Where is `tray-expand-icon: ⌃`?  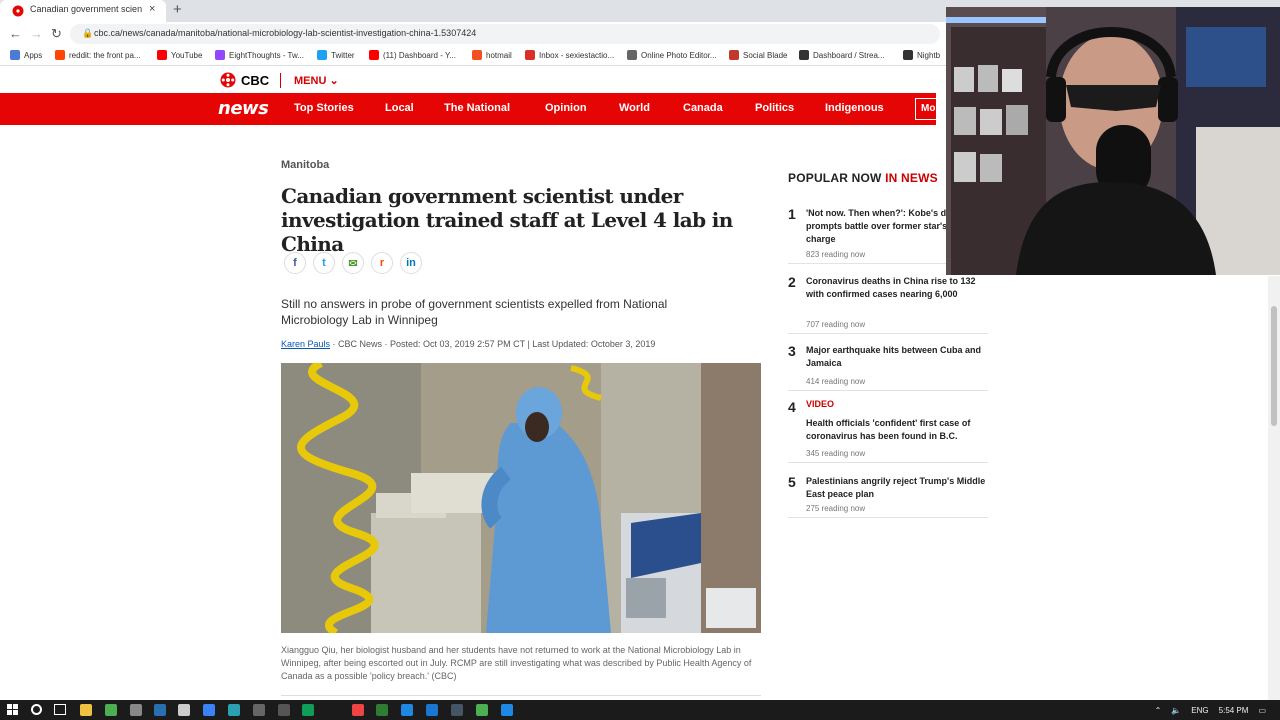
tray-expand-icon: ⌃ is located at coordinates (1158, 710).